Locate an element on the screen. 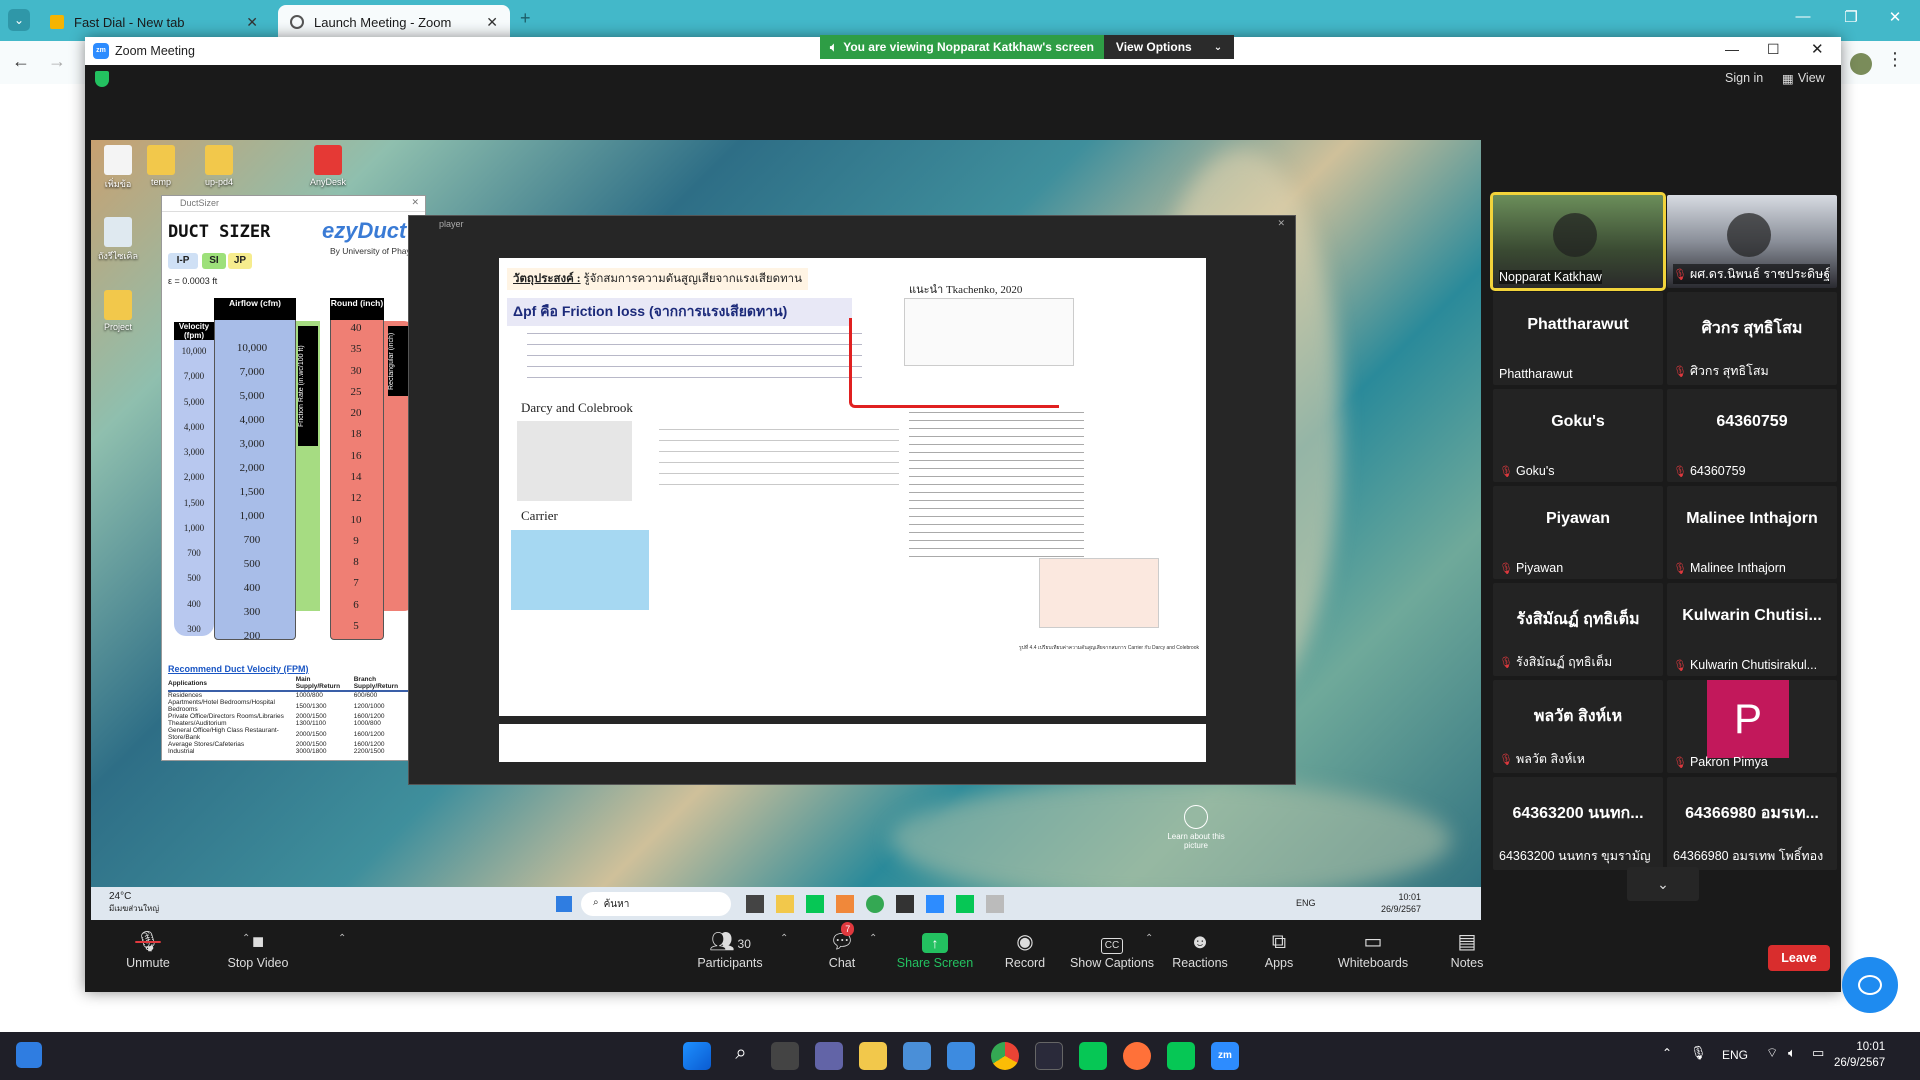 This screenshot has height=1080, width=1920. recommend-link: Recommend Duct Velocity (FPM) is located at coordinates (238, 669).